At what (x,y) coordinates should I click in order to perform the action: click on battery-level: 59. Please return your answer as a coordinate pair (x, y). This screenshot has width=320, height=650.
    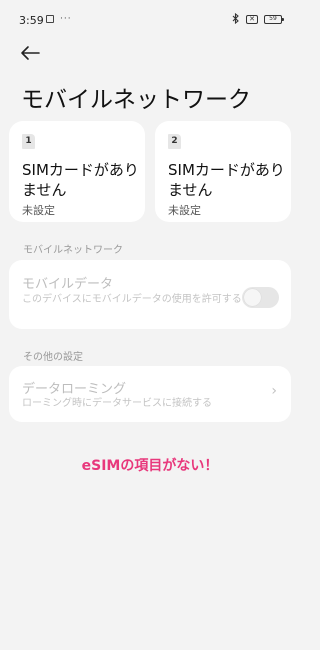
    Looking at the image, I should click on (273, 18).